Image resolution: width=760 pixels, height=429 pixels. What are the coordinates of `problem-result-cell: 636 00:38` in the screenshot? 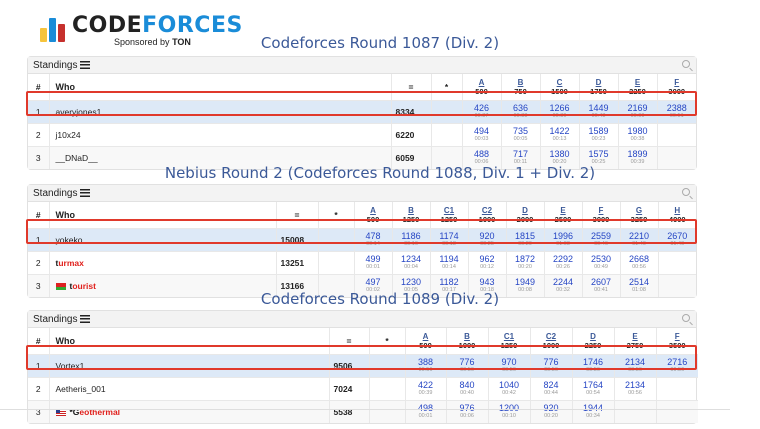 It's located at (521, 111).